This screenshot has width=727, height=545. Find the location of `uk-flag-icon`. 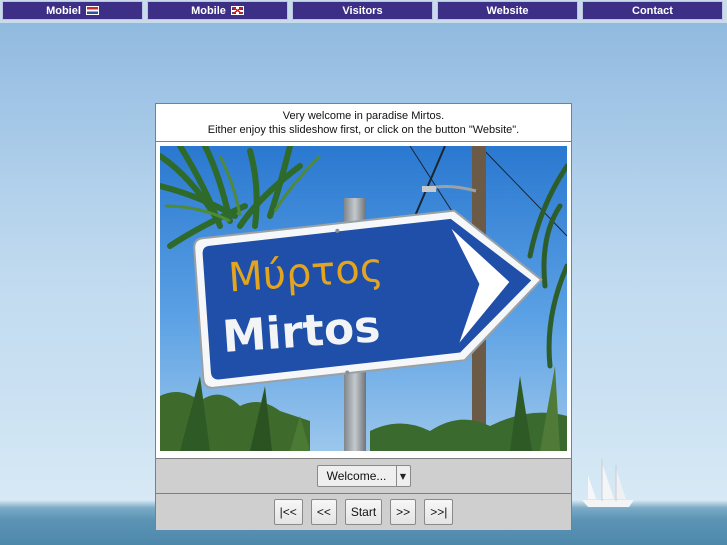

uk-flag-icon is located at coordinates (237, 10).